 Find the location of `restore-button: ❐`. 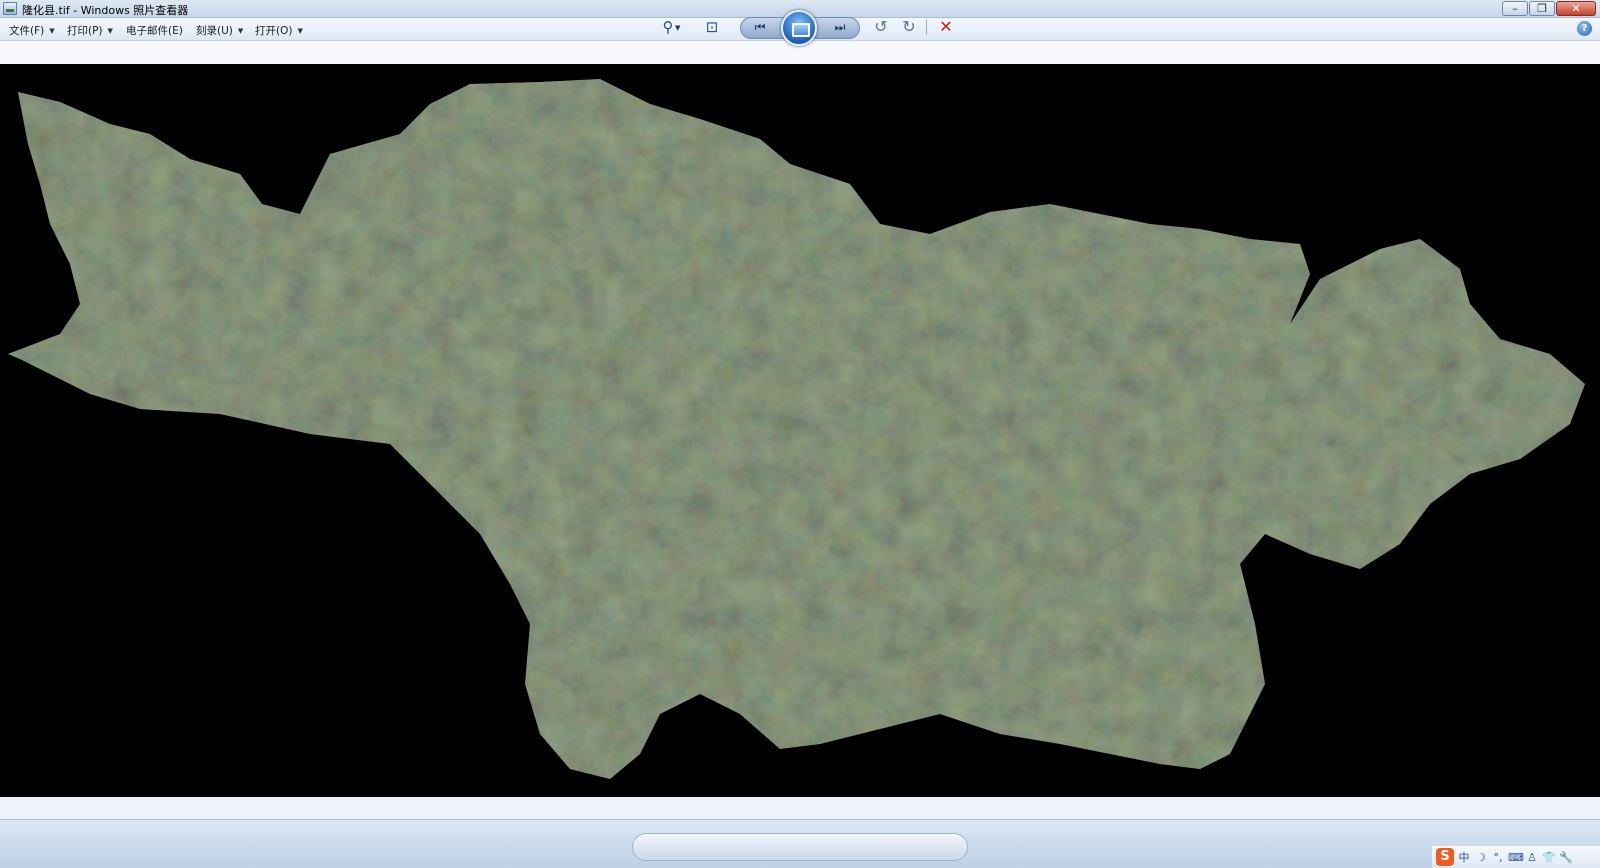

restore-button: ❐ is located at coordinates (1542, 8).